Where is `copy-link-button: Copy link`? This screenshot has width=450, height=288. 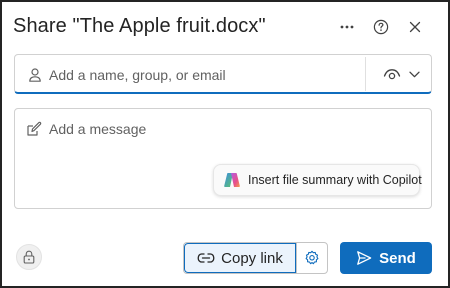
copy-link-button: Copy link is located at coordinates (240, 258).